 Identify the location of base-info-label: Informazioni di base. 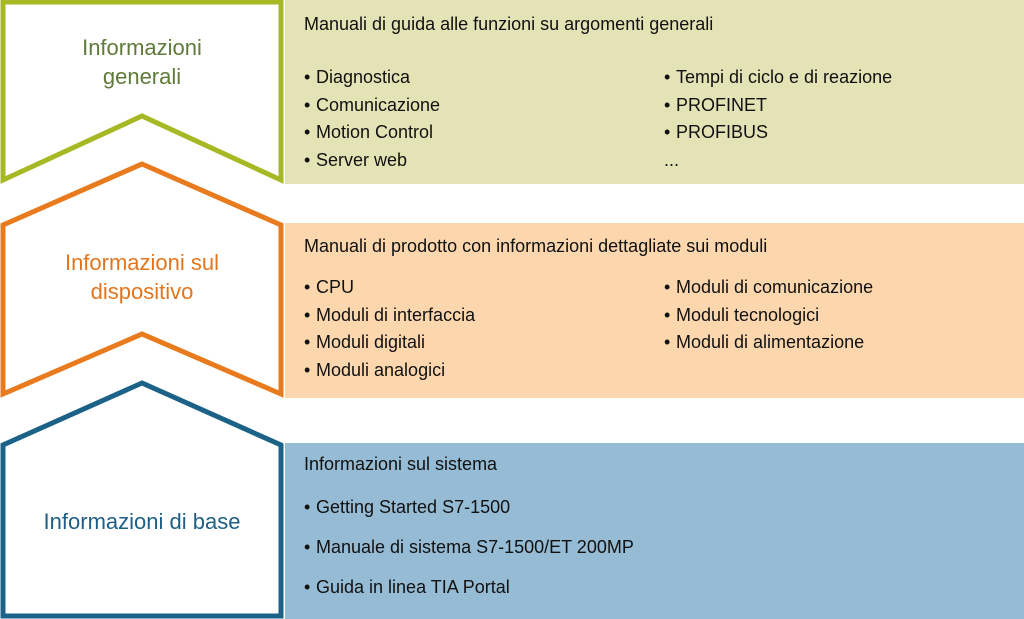
(142, 521).